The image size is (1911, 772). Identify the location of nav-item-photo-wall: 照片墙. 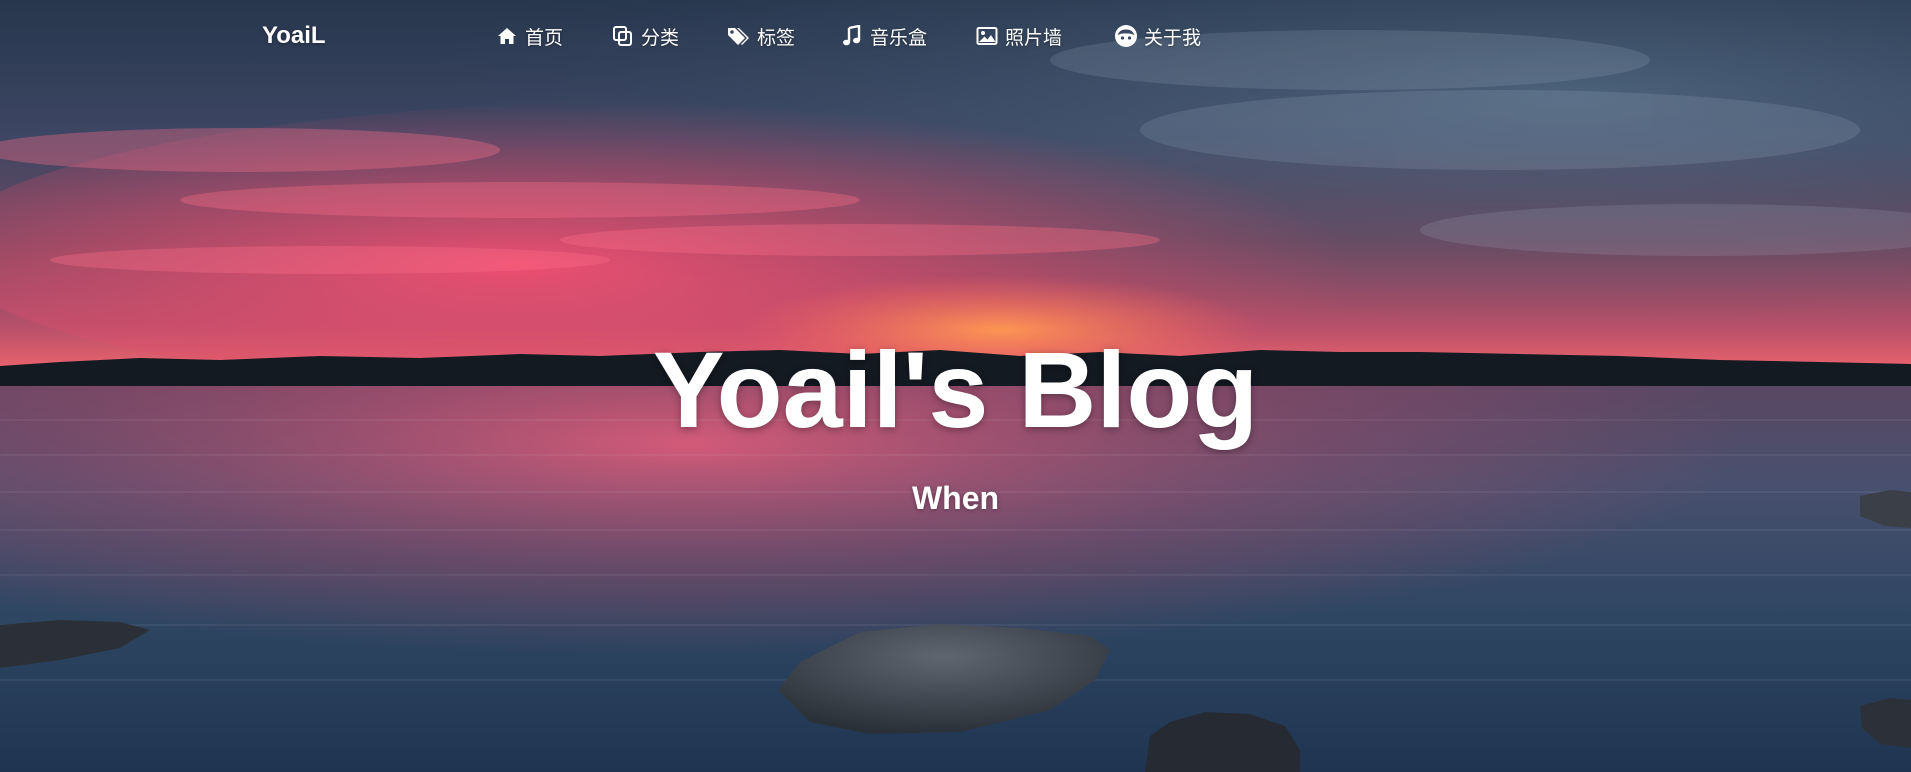
(1018, 36).